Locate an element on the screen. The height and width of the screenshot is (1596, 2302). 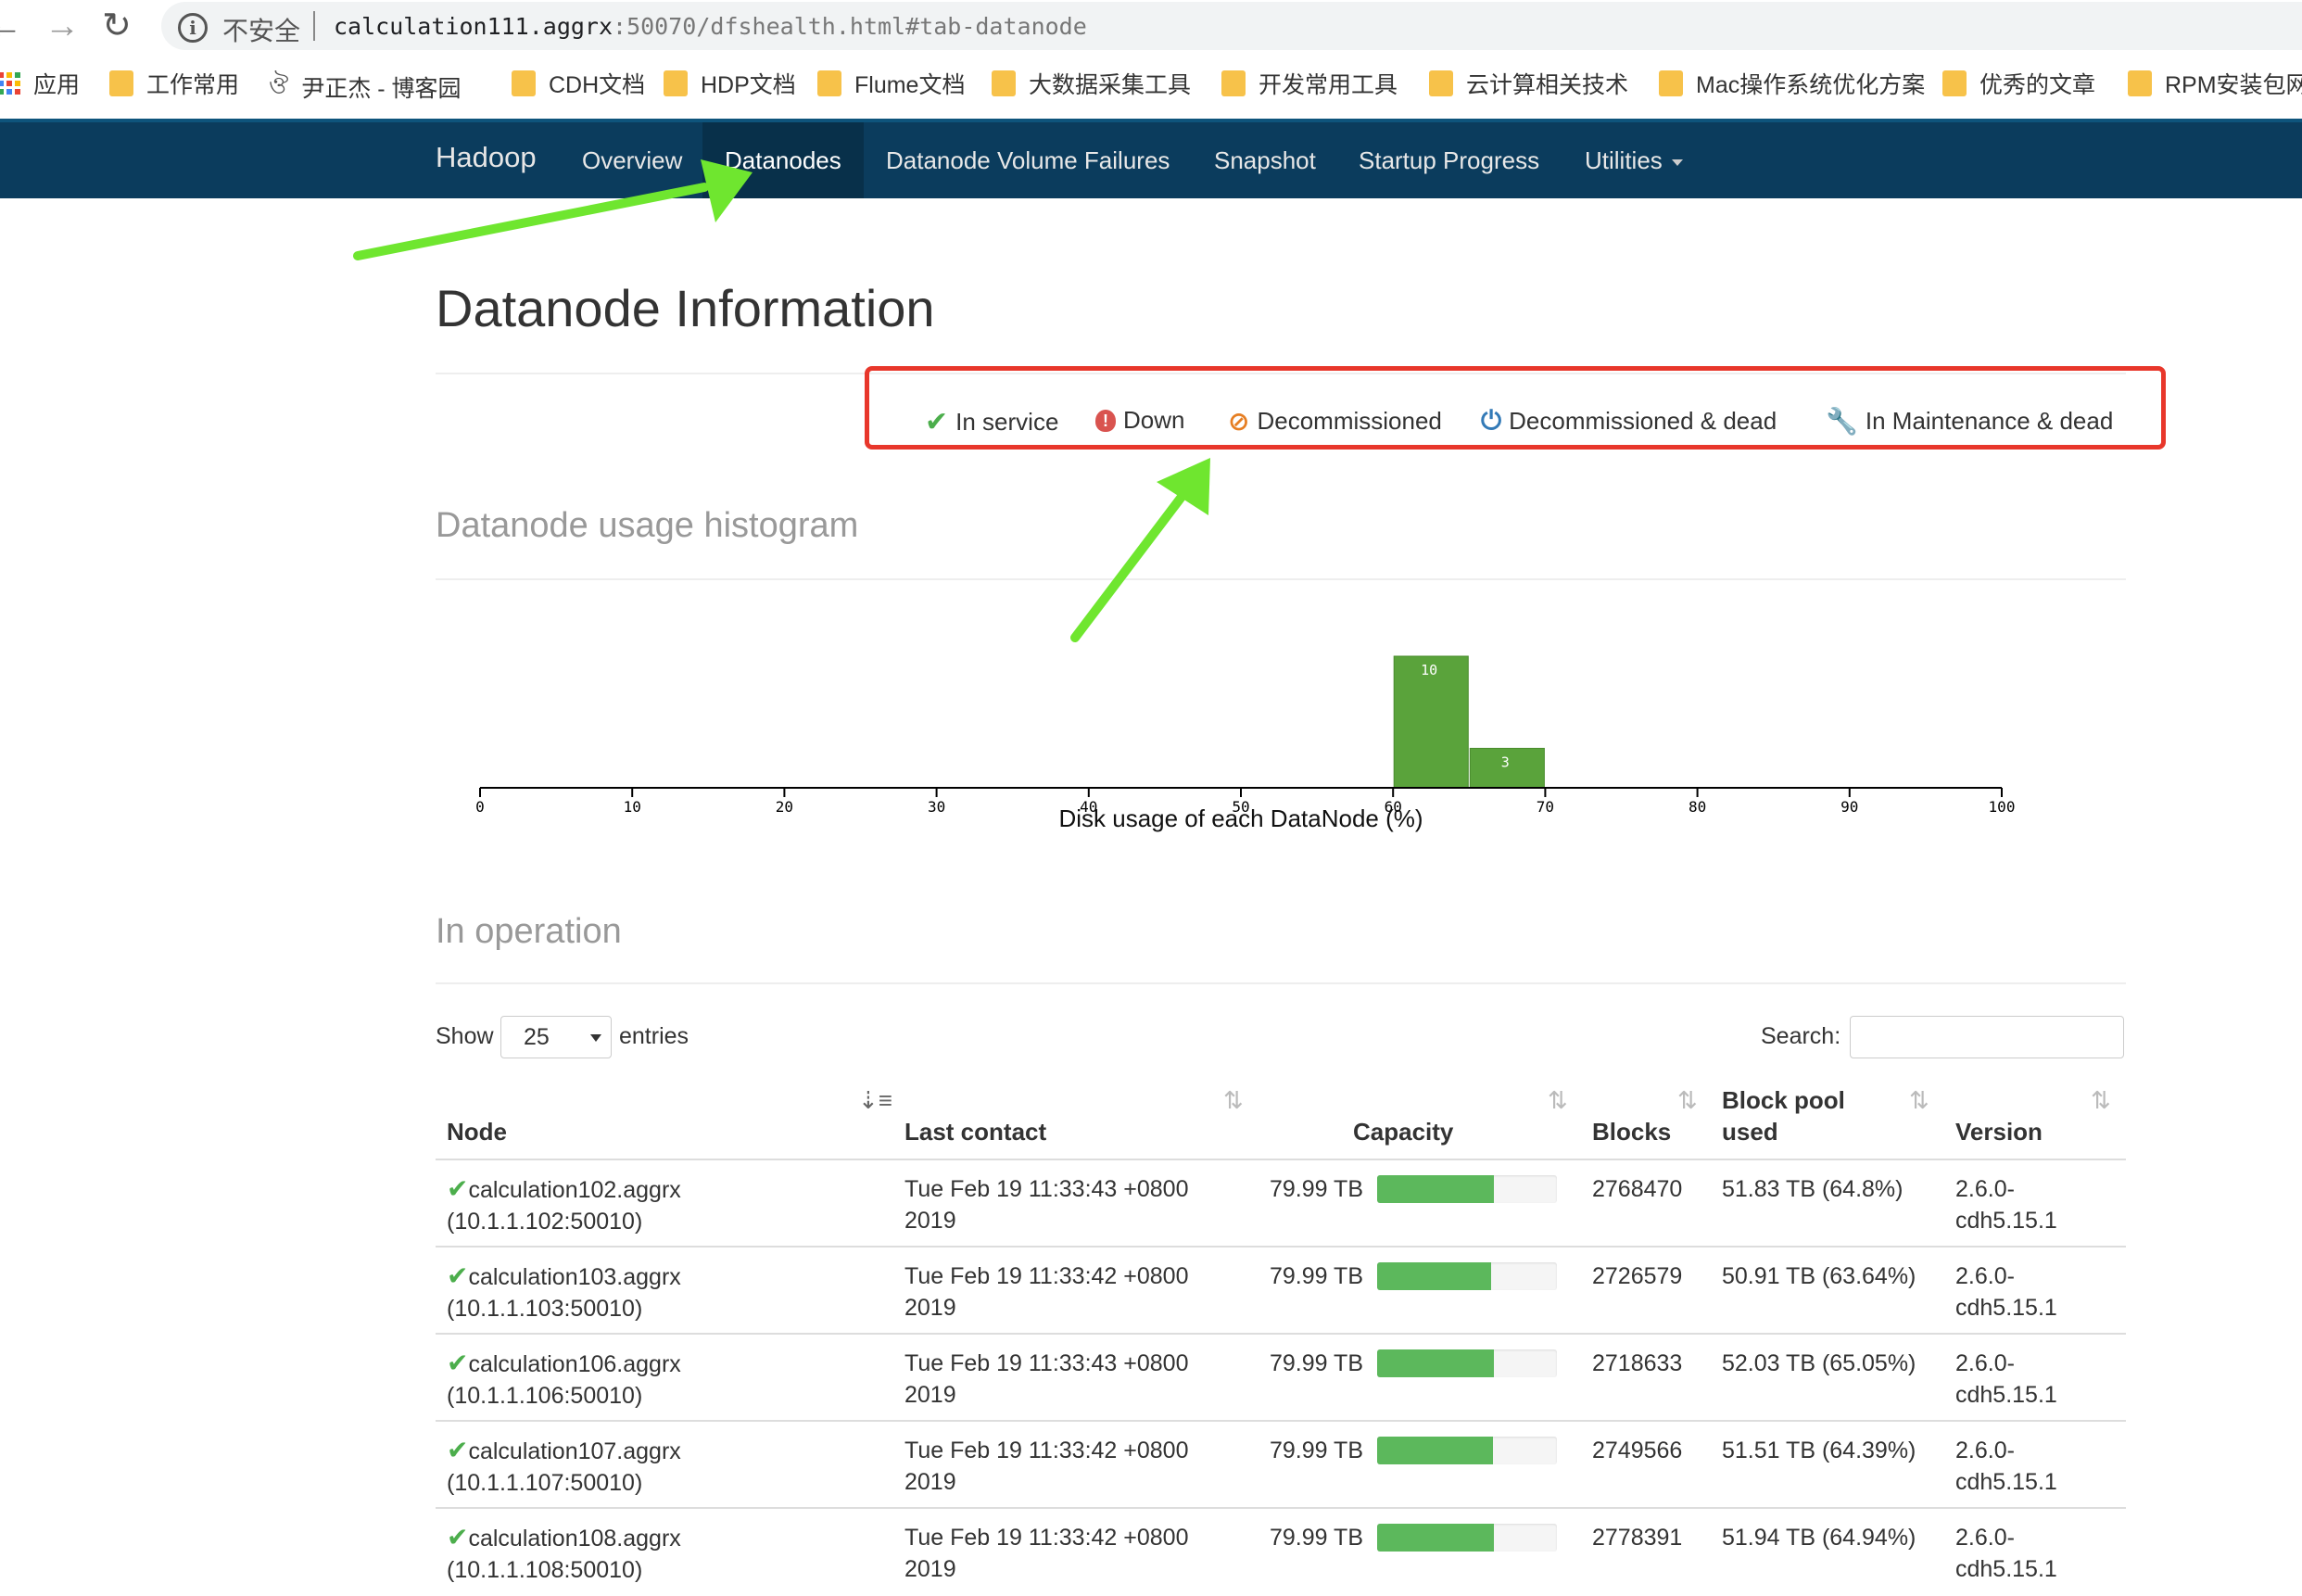
legend-maintenance-dead: 🔧 In Maintenance & dead is located at coordinates (1969, 422).